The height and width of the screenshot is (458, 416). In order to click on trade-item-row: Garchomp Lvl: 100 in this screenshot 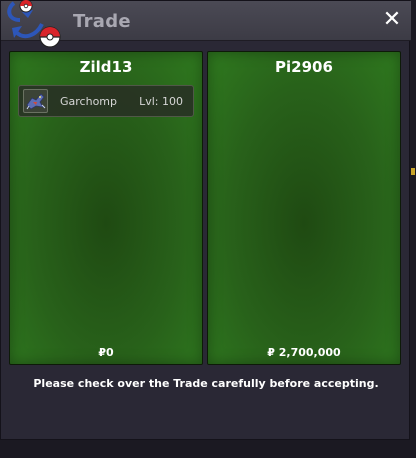, I will do `click(106, 101)`.